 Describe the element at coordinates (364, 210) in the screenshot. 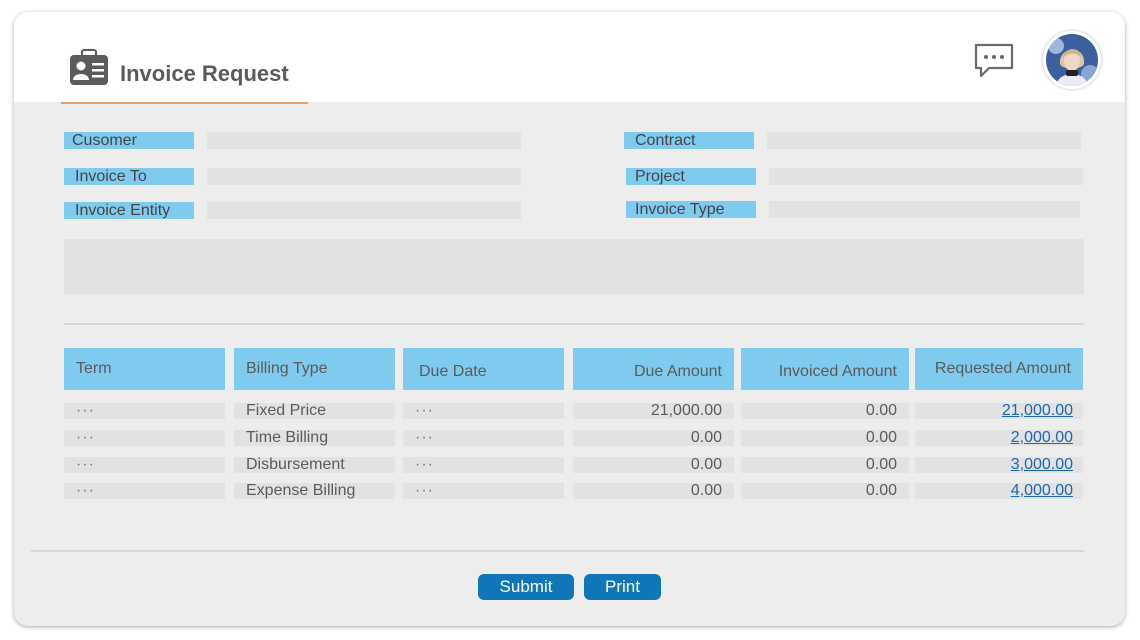

I see `invoice-entity-field` at that location.